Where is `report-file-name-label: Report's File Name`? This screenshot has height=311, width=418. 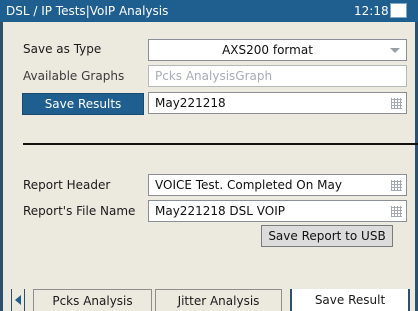 report-file-name-label: Report's File Name is located at coordinates (79, 211).